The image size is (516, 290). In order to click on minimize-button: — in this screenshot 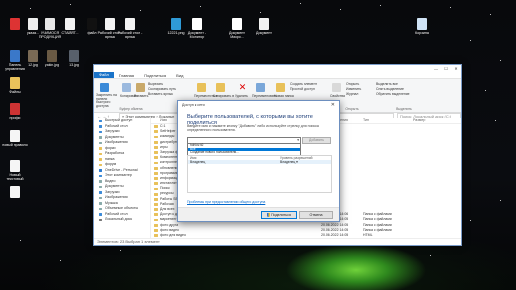, I will do `click(436, 68)`.